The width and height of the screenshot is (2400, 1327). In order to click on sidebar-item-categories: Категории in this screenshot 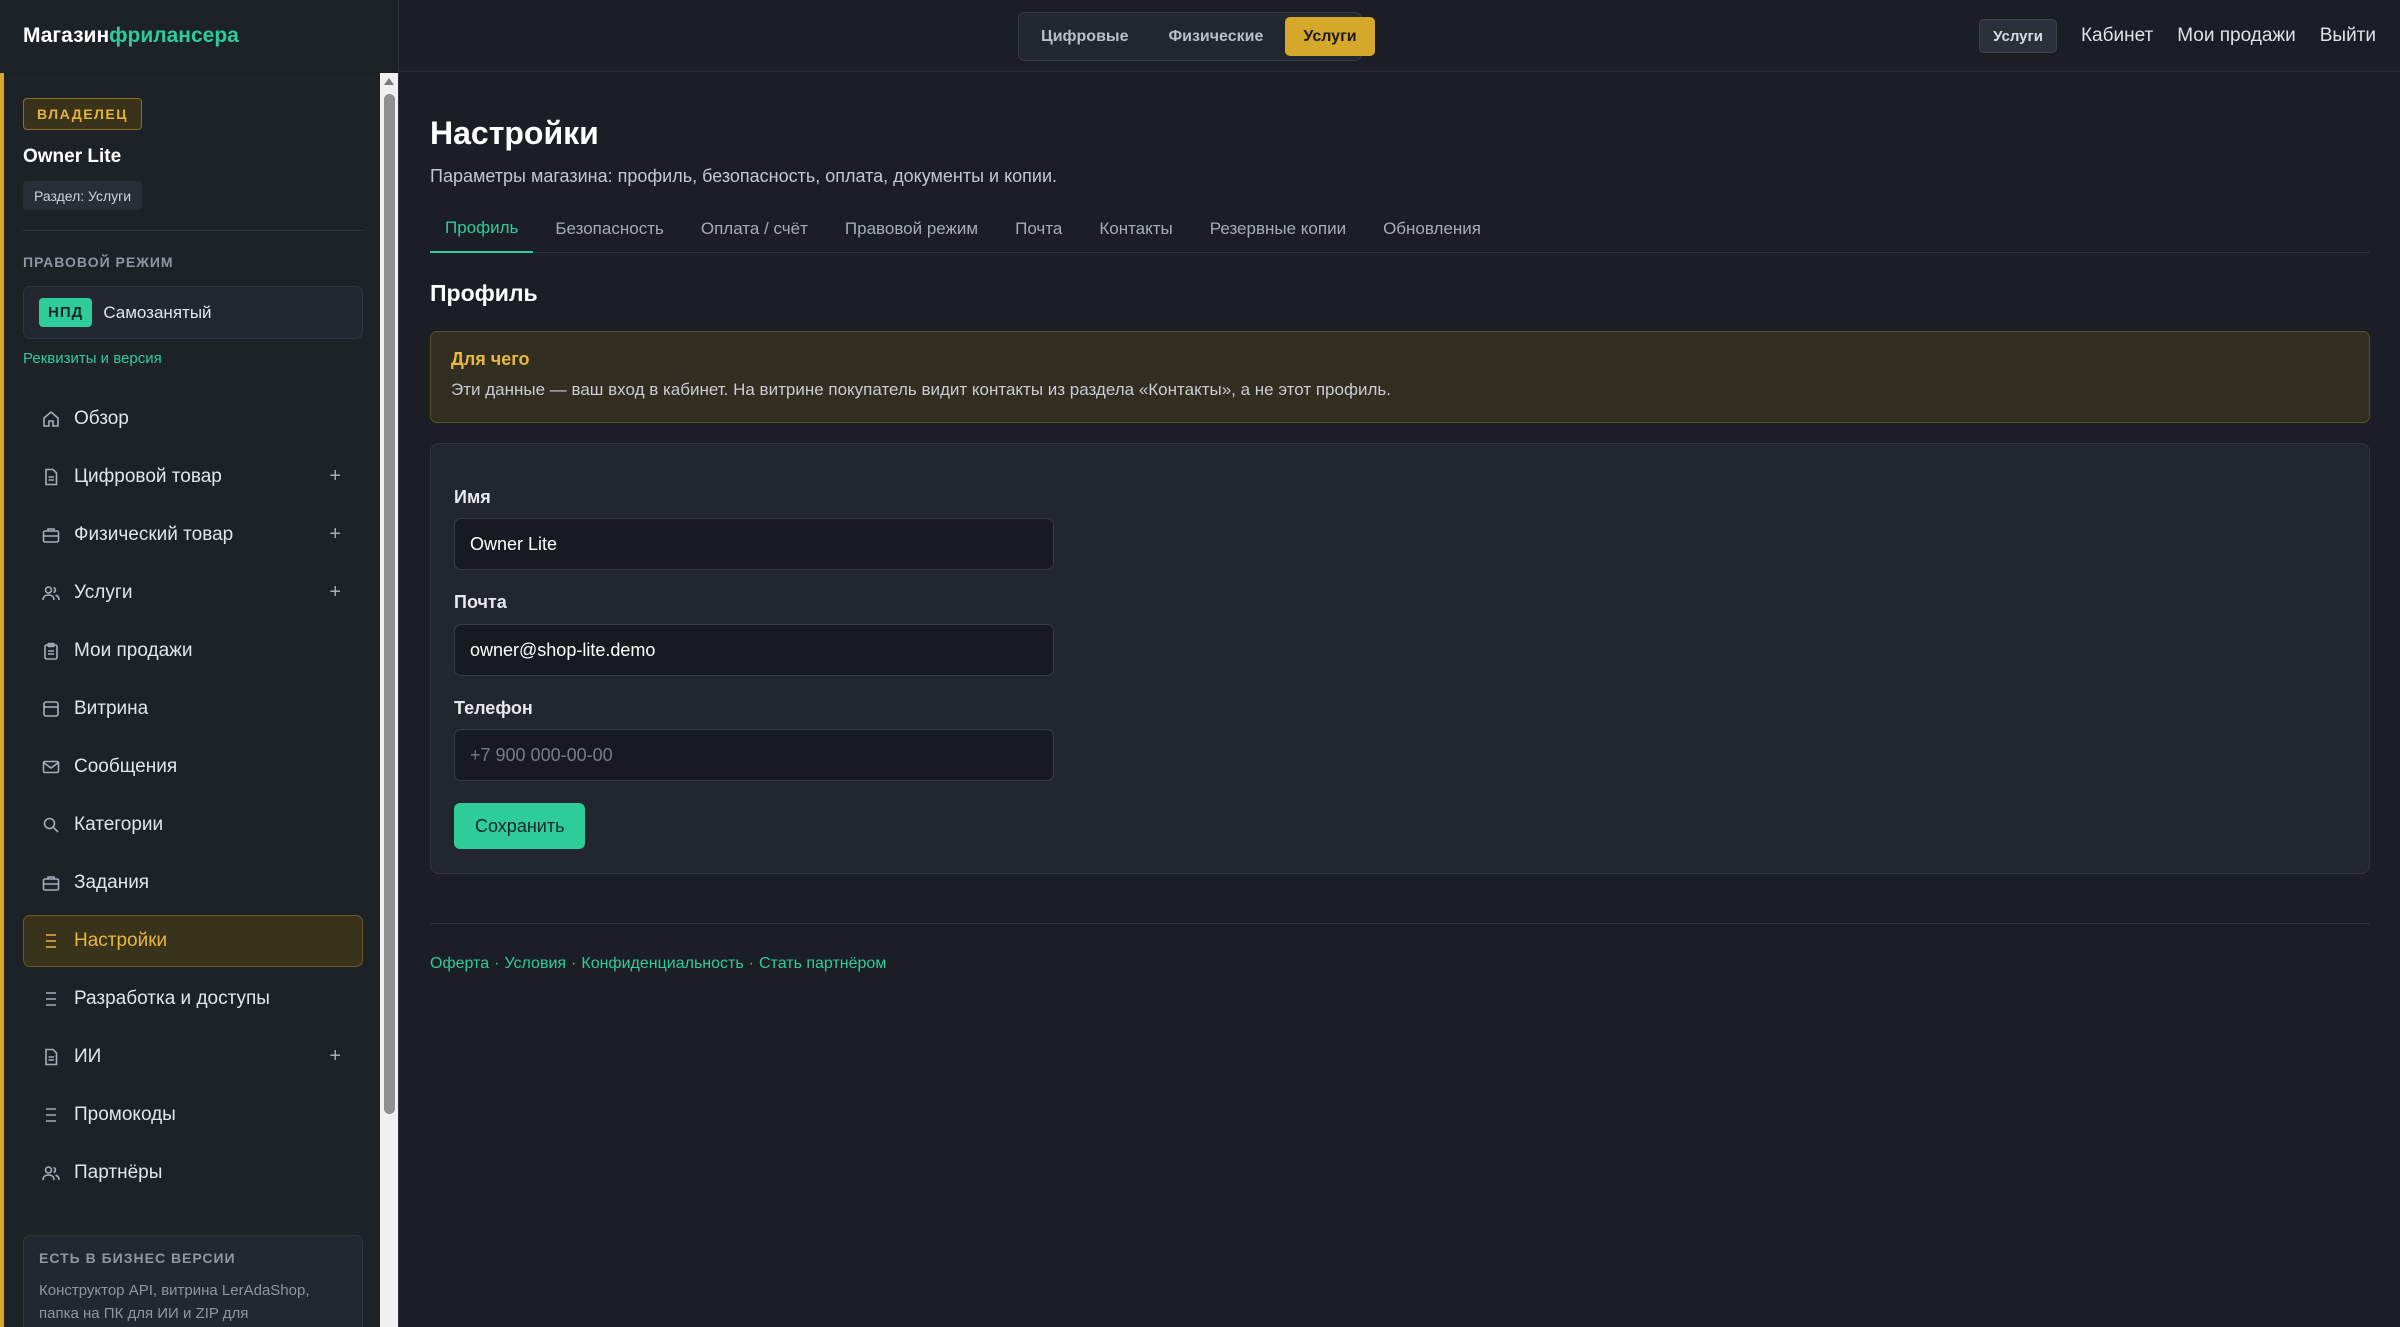, I will do `click(193, 825)`.